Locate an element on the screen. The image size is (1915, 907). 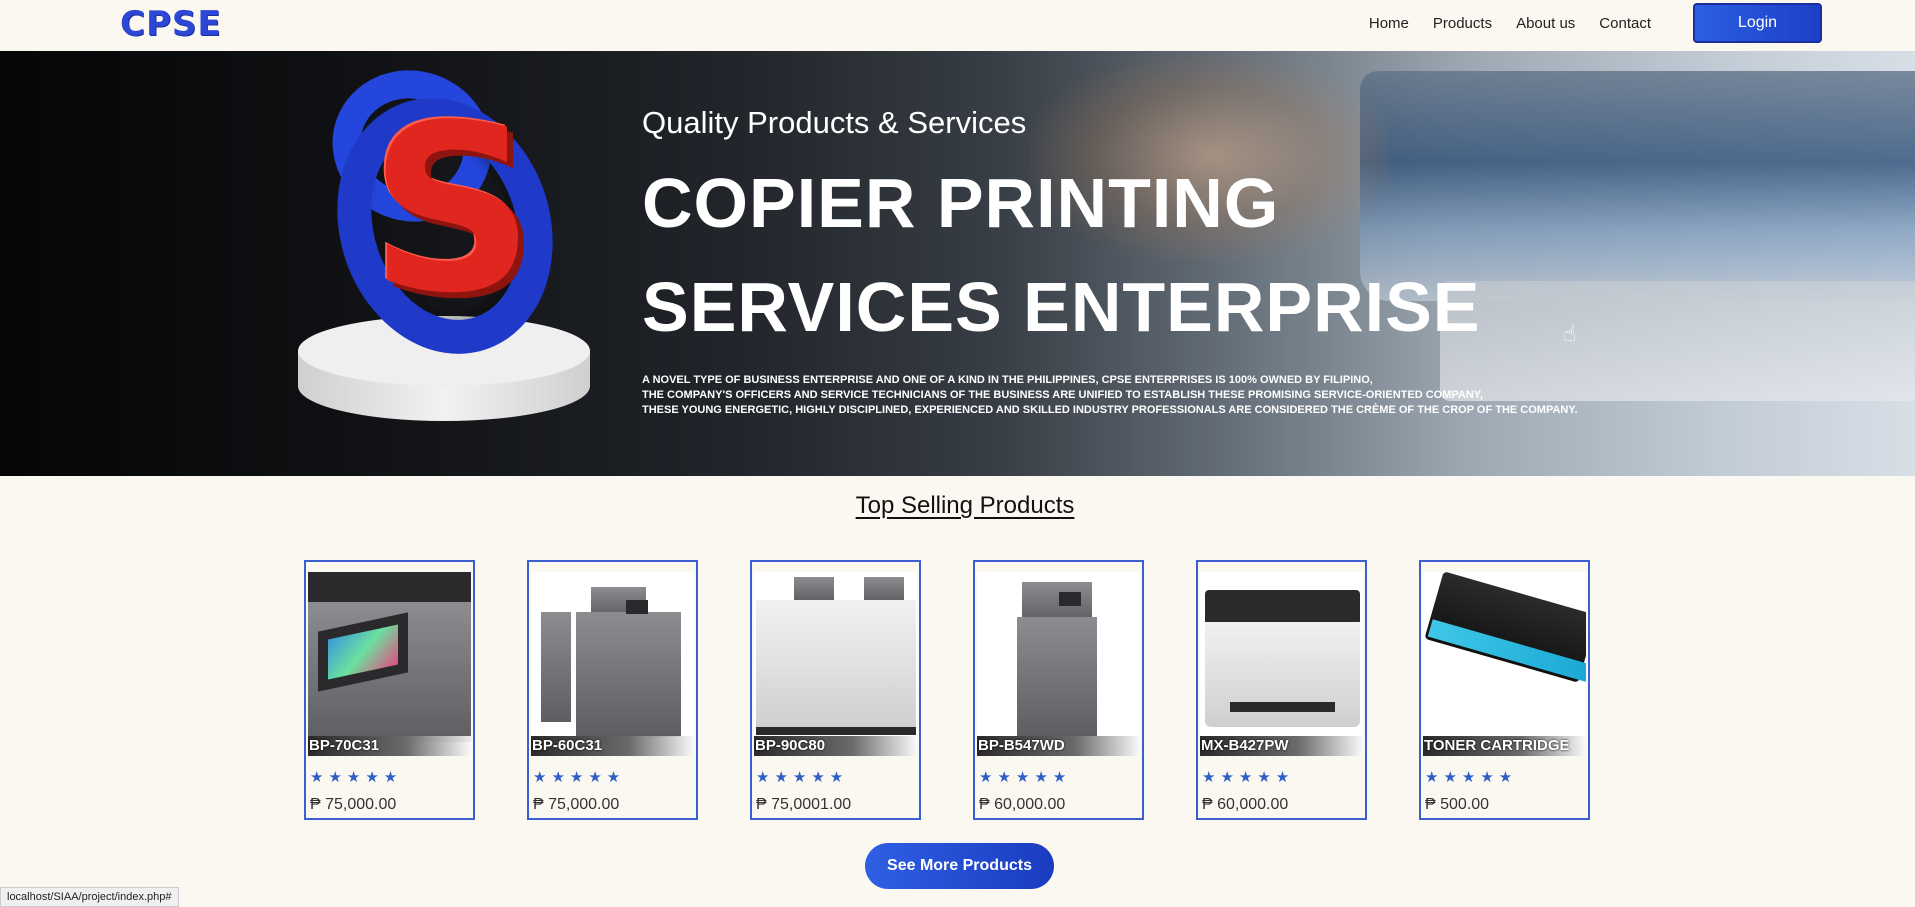
nav-links: Home Products About us Contact is located at coordinates (1510, 23).